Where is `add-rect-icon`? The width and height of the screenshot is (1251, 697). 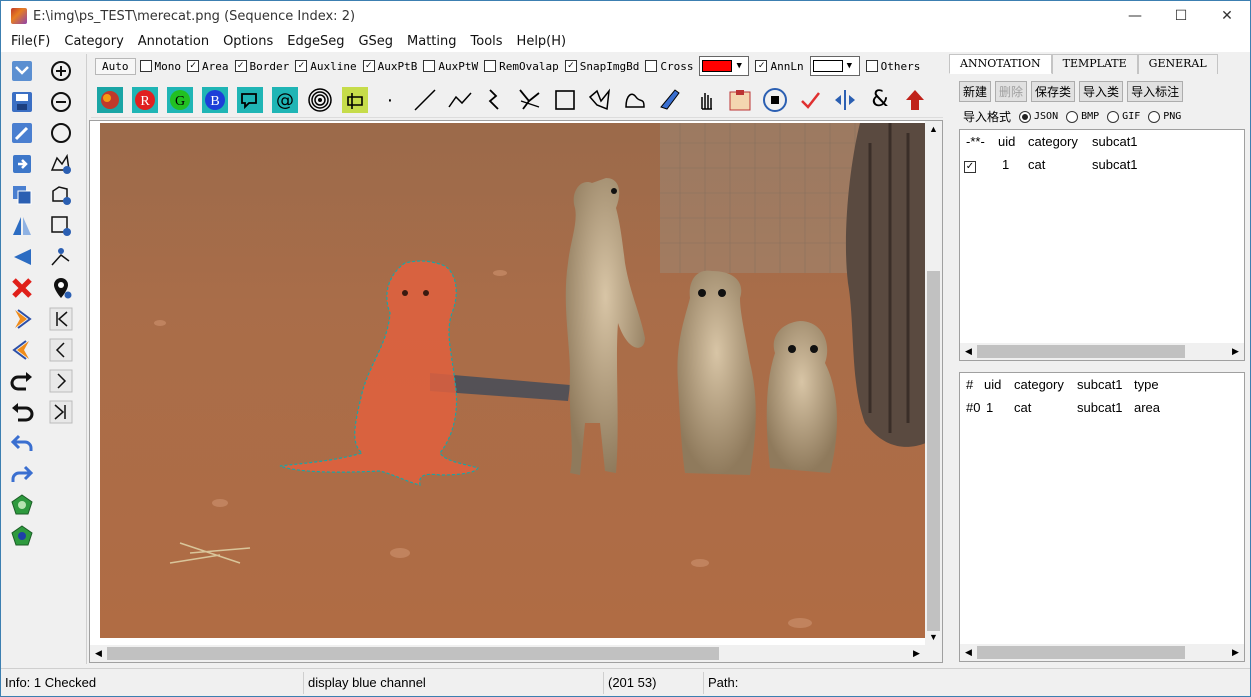 add-rect-icon is located at coordinates (61, 226).